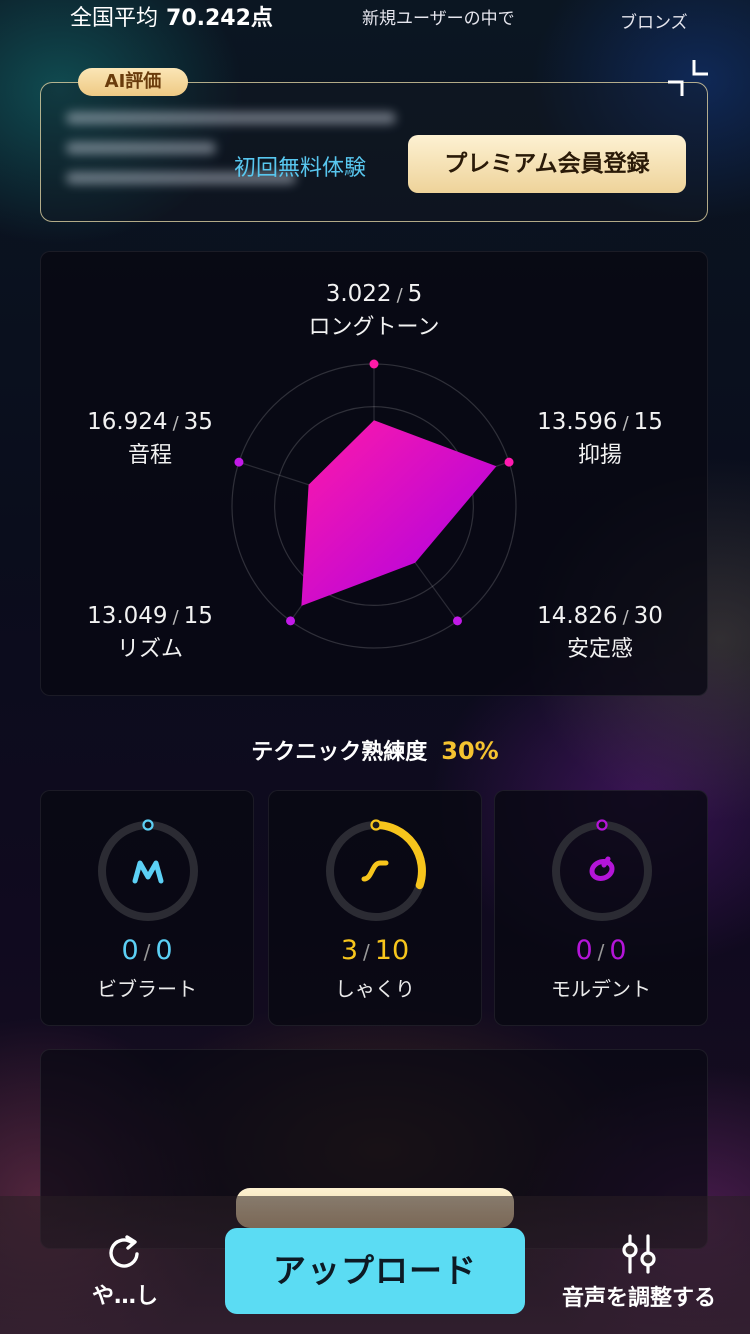 The width and height of the screenshot is (750, 1334). I want to click on adjust-audio-button: 音声を調整する, so click(639, 1273).